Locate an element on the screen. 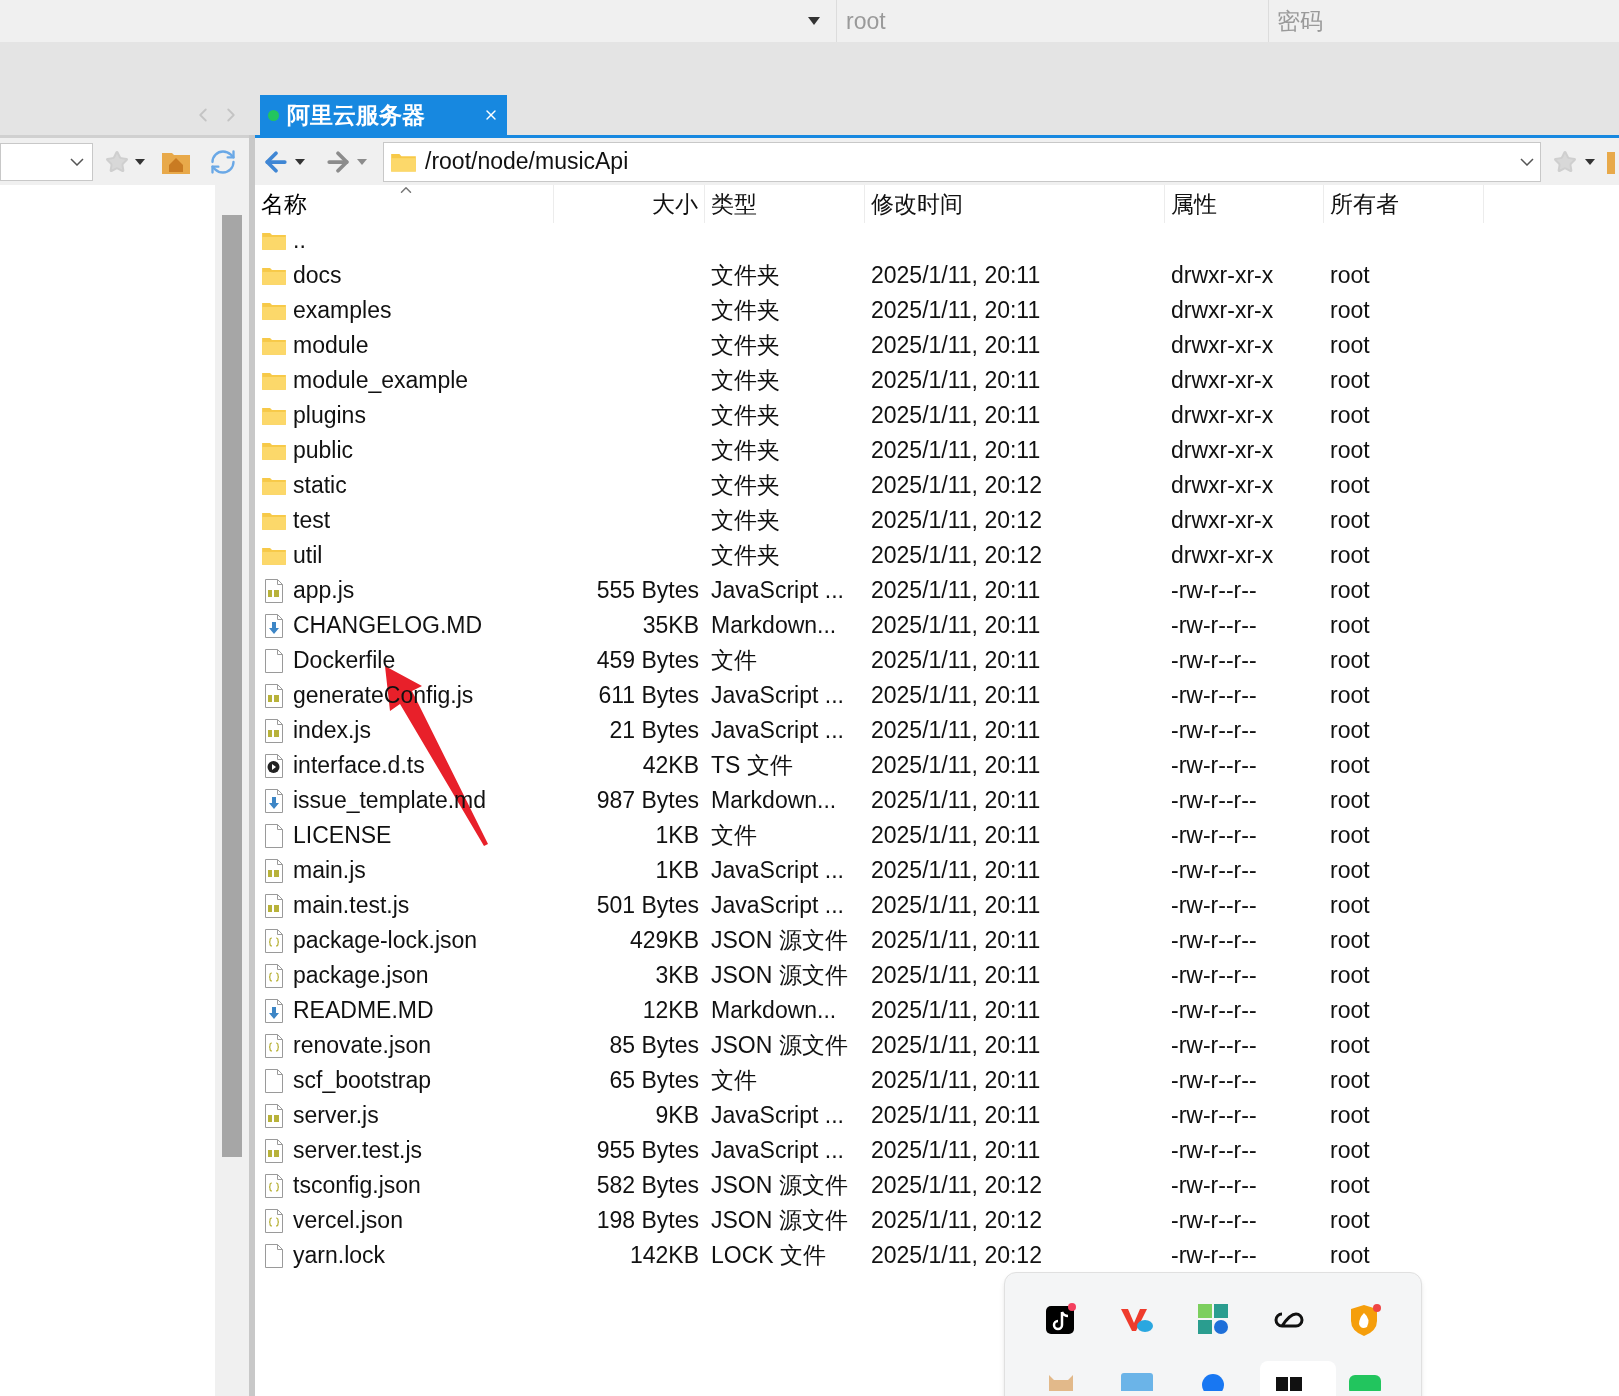  column-header: 类型 is located at coordinates (734, 204).